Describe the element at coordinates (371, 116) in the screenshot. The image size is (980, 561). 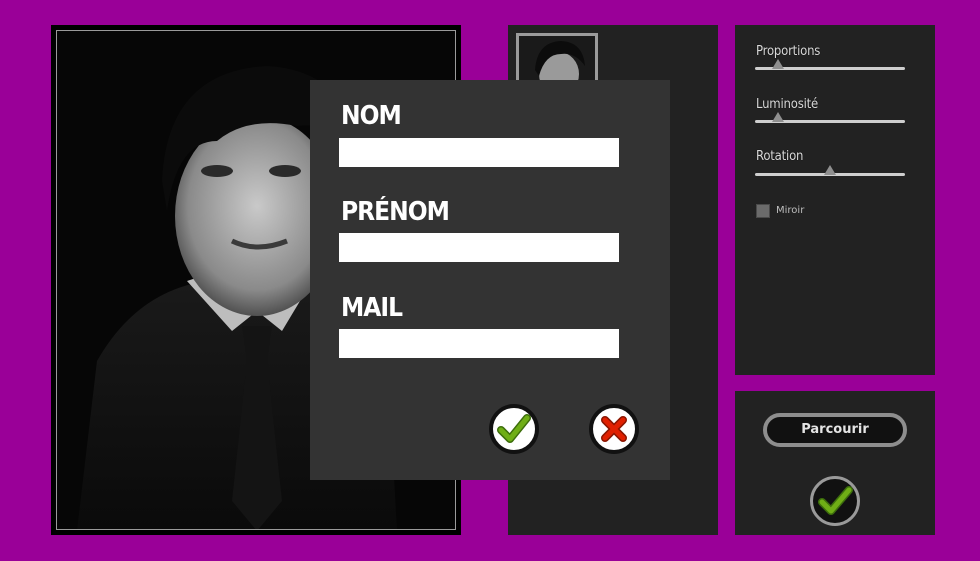
I see `nom-label: NOM` at that location.